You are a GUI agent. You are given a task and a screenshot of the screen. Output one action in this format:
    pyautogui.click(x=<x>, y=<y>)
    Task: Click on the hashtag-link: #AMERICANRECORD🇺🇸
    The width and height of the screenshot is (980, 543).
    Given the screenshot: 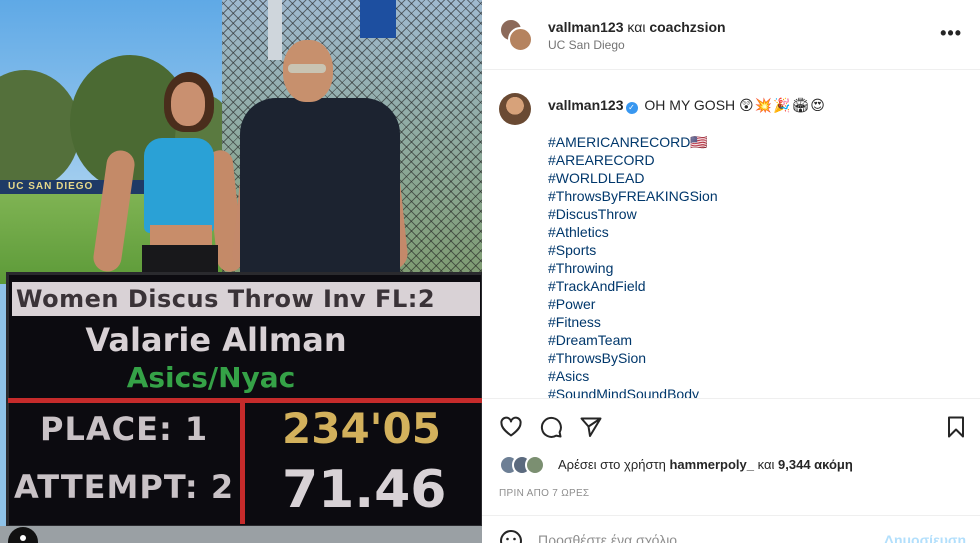 What is the action you would take?
    pyautogui.click(x=633, y=142)
    